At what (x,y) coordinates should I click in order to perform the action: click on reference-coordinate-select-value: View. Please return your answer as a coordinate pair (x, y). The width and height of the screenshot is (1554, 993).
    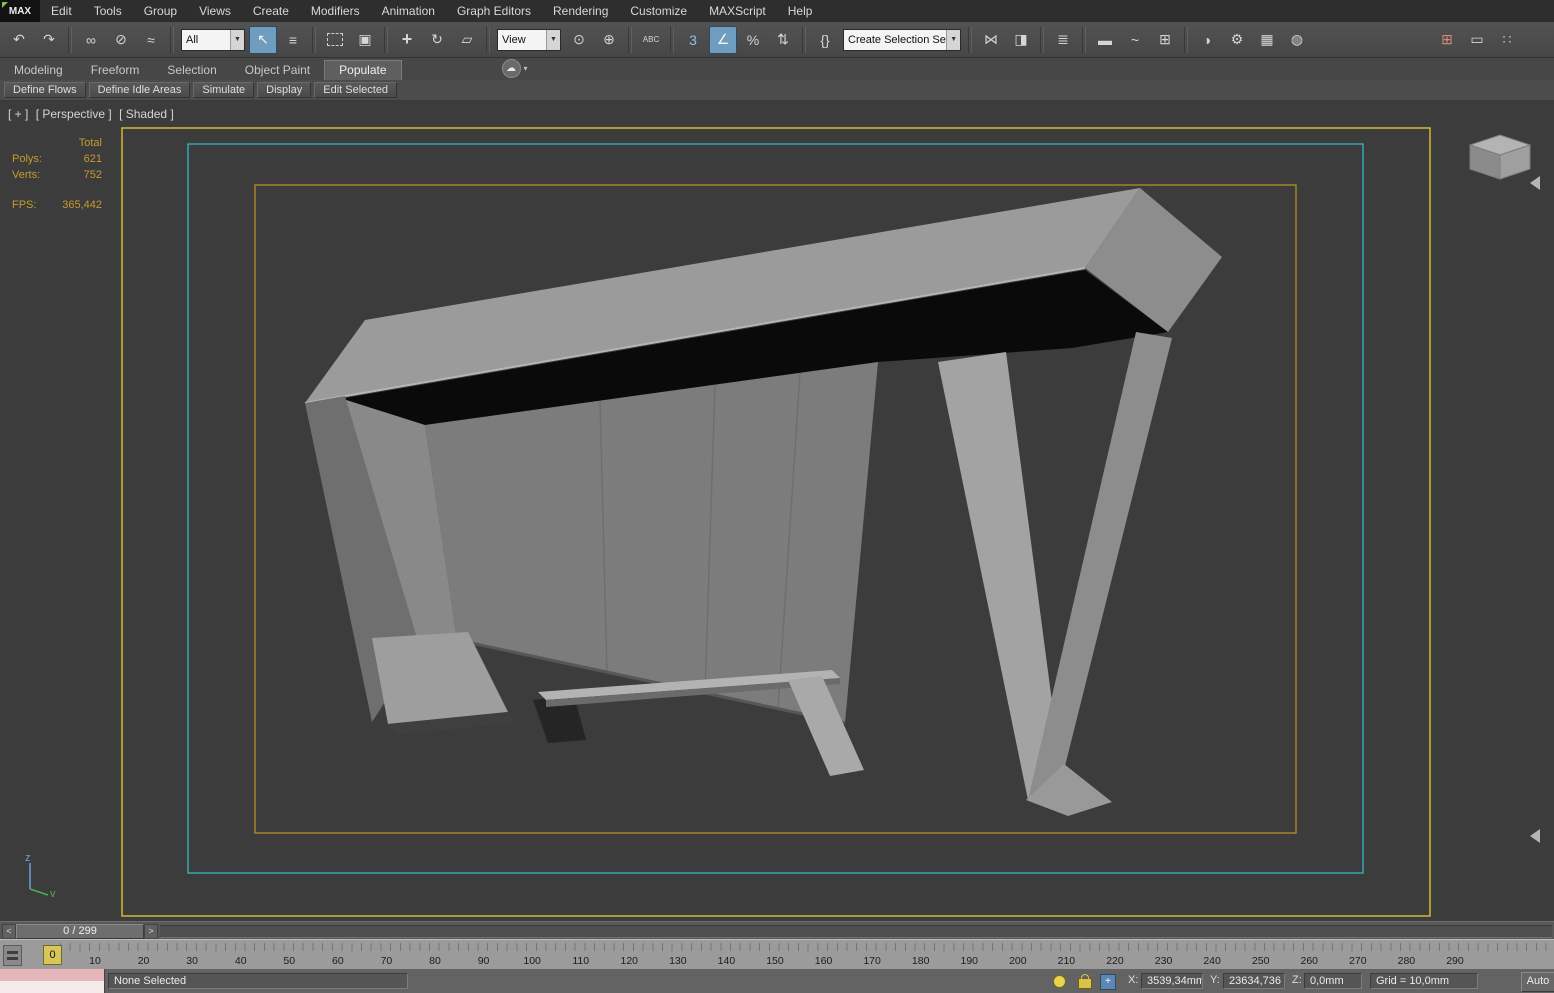
    Looking at the image, I should click on (514, 39).